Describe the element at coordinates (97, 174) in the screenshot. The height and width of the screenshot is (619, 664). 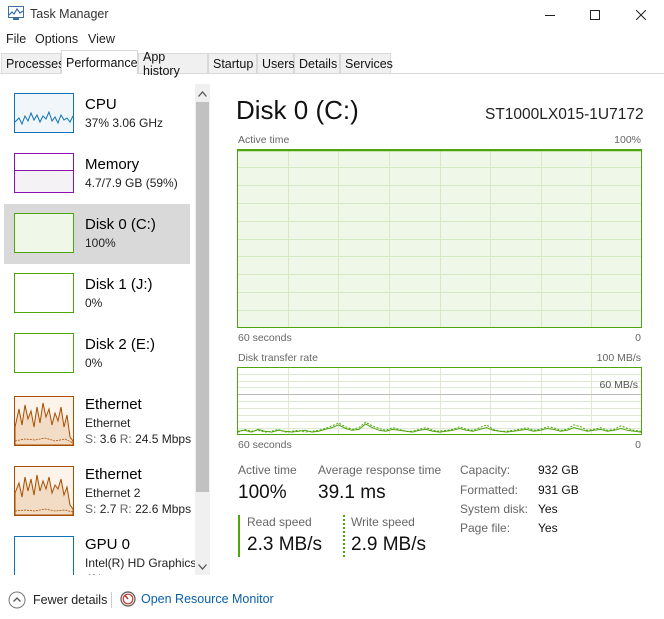
I see `sidebar-item-memory: Memory 4.7/7.9 GB (59%)` at that location.